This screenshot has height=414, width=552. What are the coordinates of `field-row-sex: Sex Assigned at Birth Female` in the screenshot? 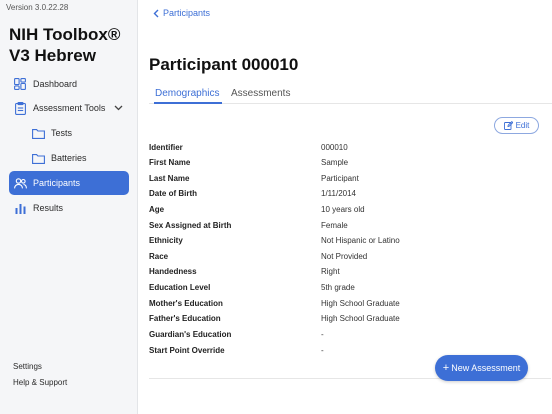 It's located at (344, 228).